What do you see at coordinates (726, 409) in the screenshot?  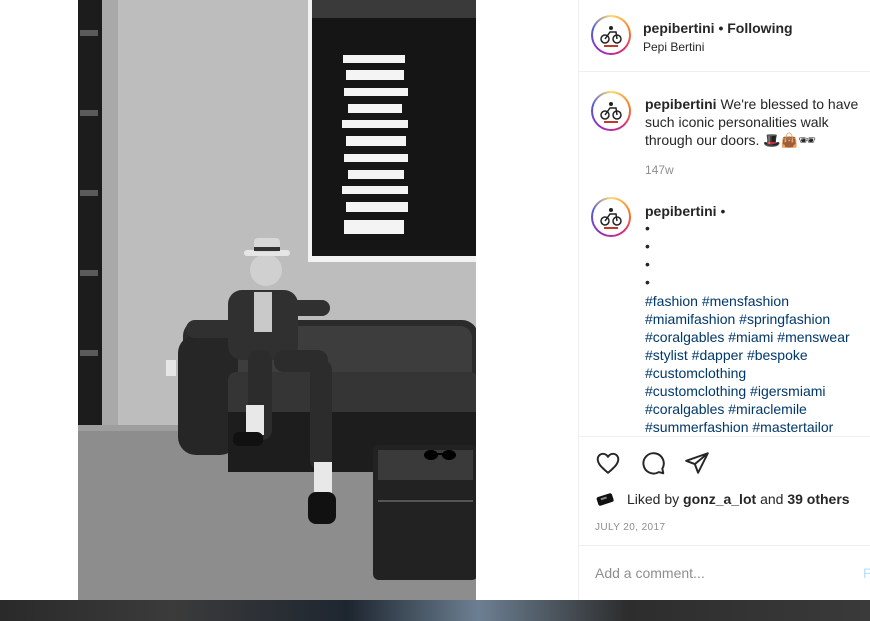 I see `hashtag-line: #coralgables #miraclemile` at bounding box center [726, 409].